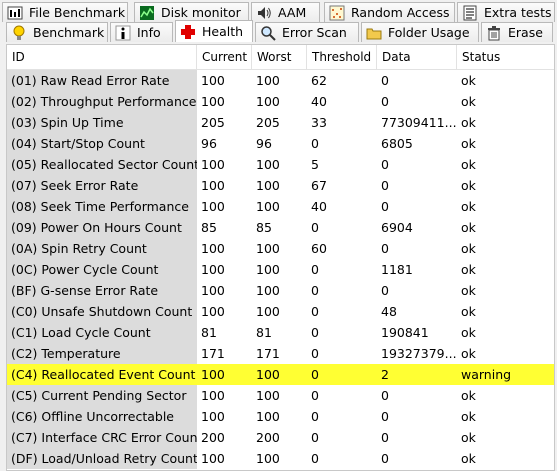 This screenshot has width=557, height=471. Describe the element at coordinates (342, 57) in the screenshot. I see `col-header-threshold: Threshold` at that location.